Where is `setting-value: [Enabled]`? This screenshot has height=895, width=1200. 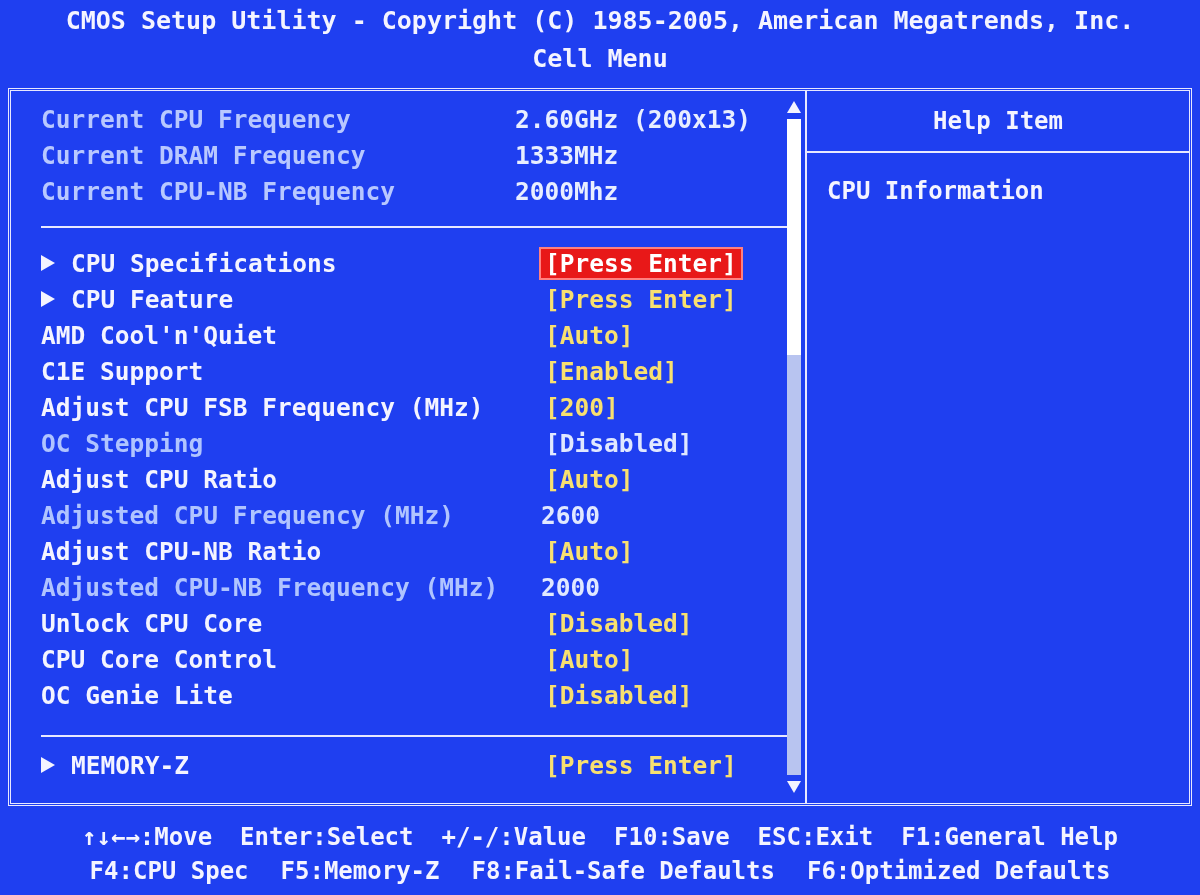
setting-value: [Enabled] is located at coordinates (611, 371).